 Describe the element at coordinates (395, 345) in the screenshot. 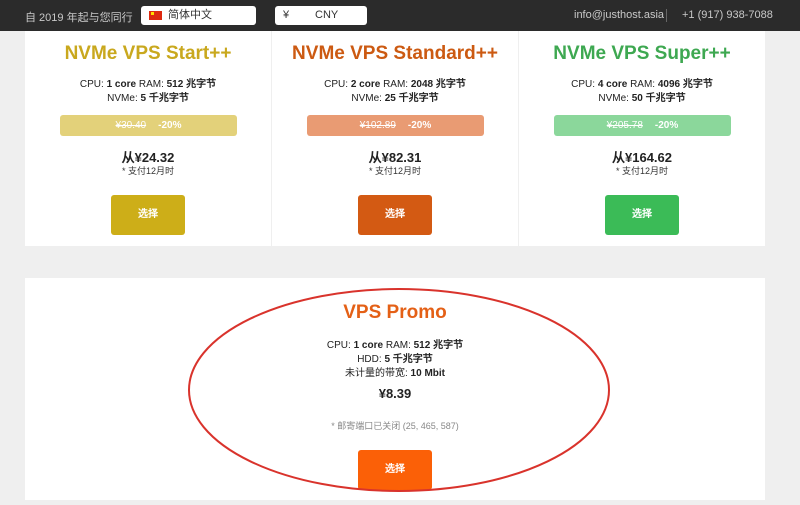

I see `promo-cpu-ram: CPU: 1 core RAM: 512 兆字节` at that location.